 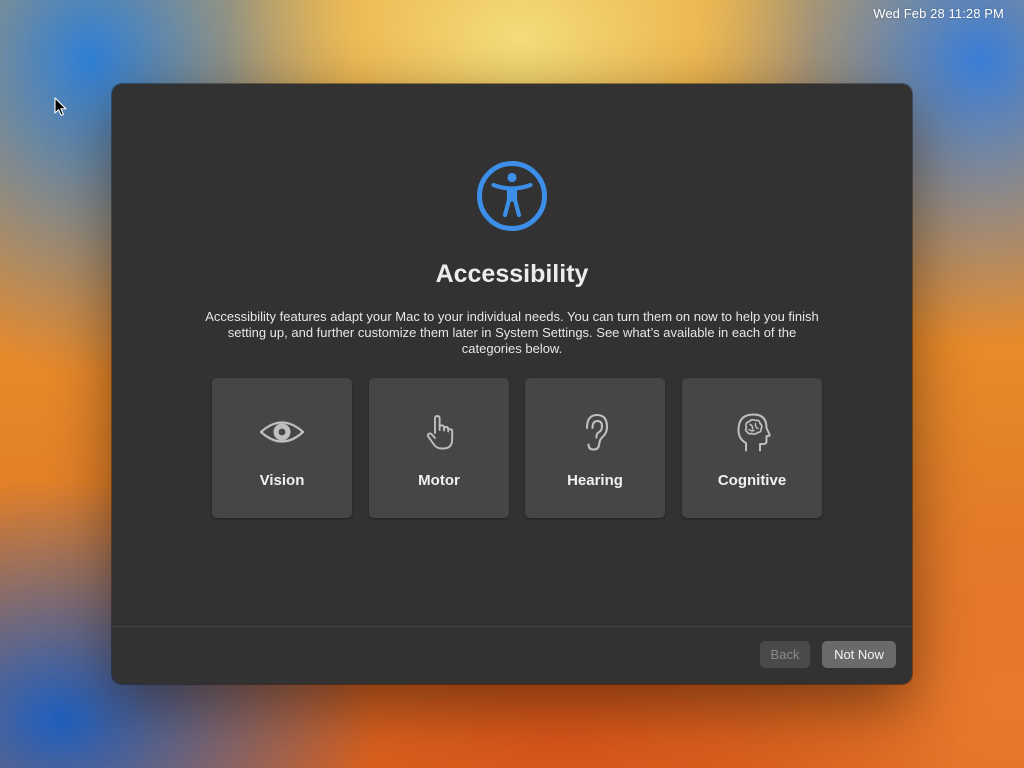 I want to click on category-card-vision: Vision, so click(x=282, y=448).